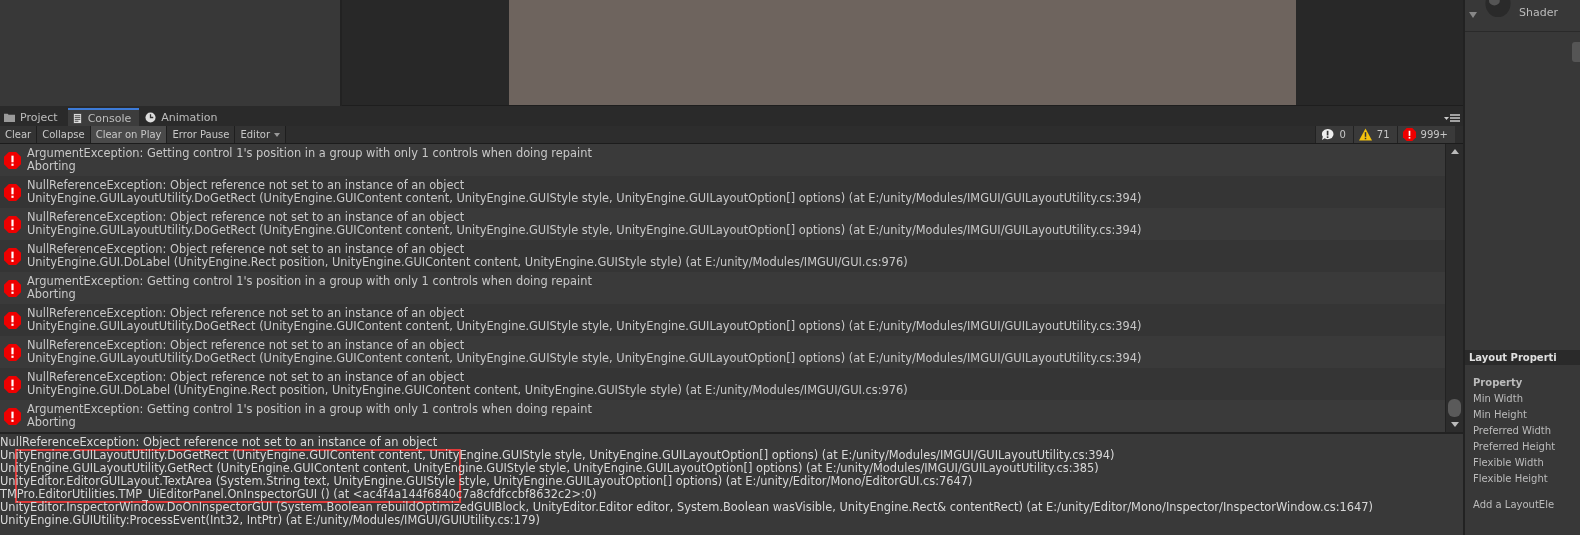 The width and height of the screenshot is (1580, 535). What do you see at coordinates (1508, 463) in the screenshot?
I see `property-name: Flexible Width` at bounding box center [1508, 463].